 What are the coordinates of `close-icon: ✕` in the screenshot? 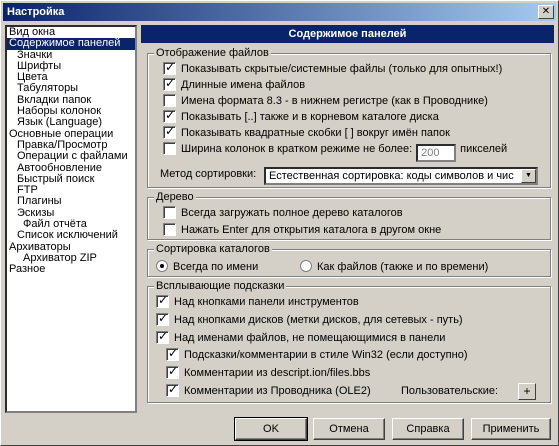 It's located at (546, 12).